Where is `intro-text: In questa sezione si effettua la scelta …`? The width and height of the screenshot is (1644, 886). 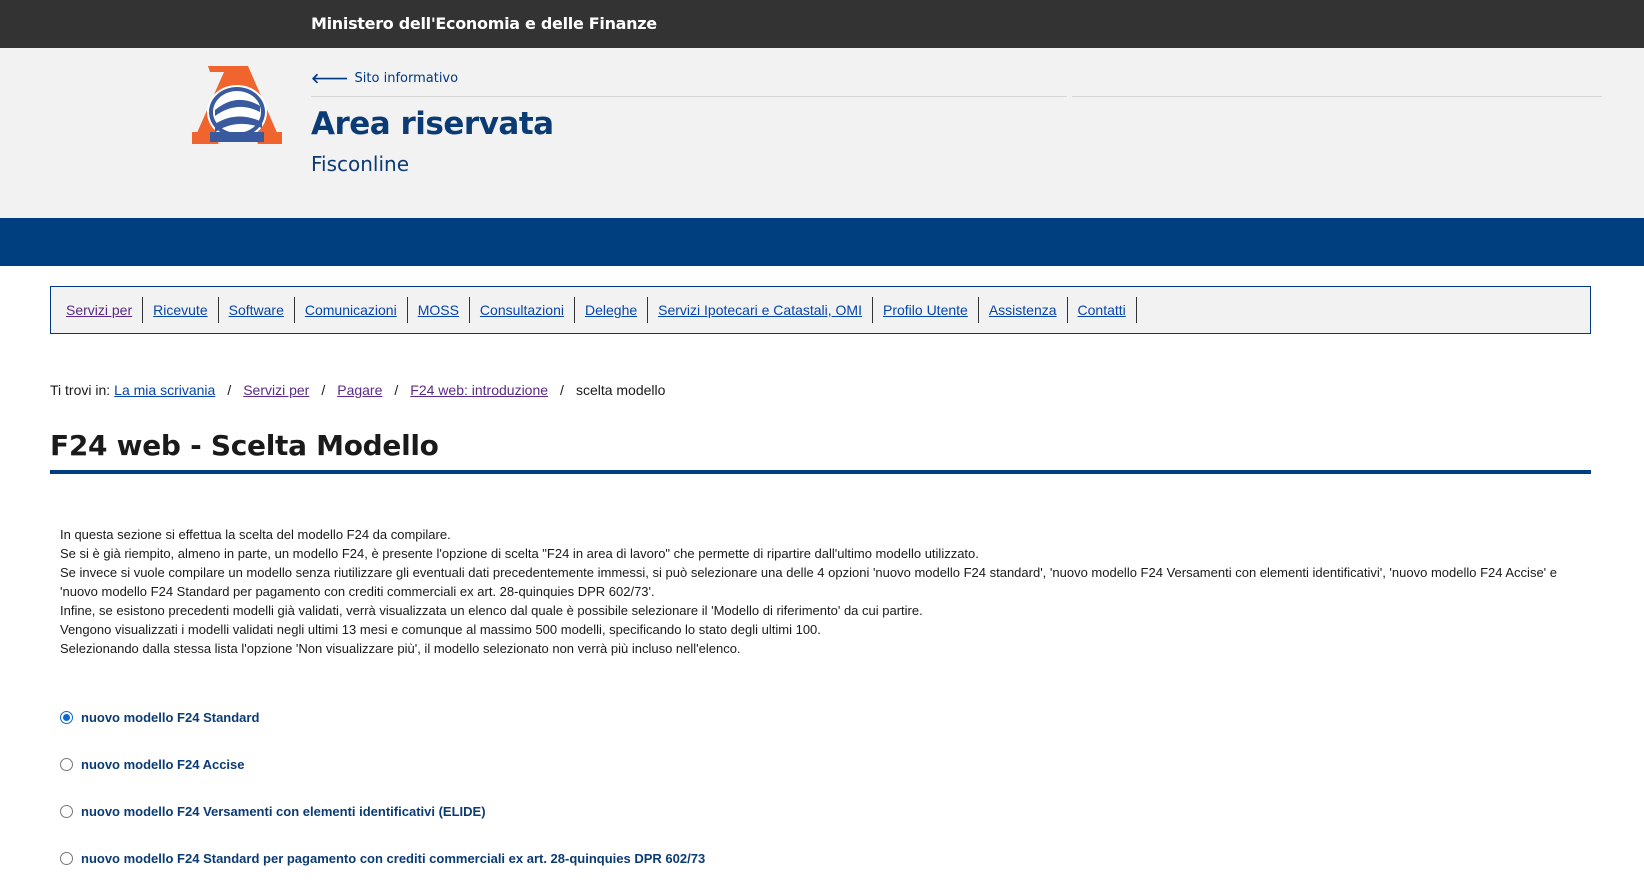 intro-text: In questa sezione si effettua la scelta … is located at coordinates (820, 591).